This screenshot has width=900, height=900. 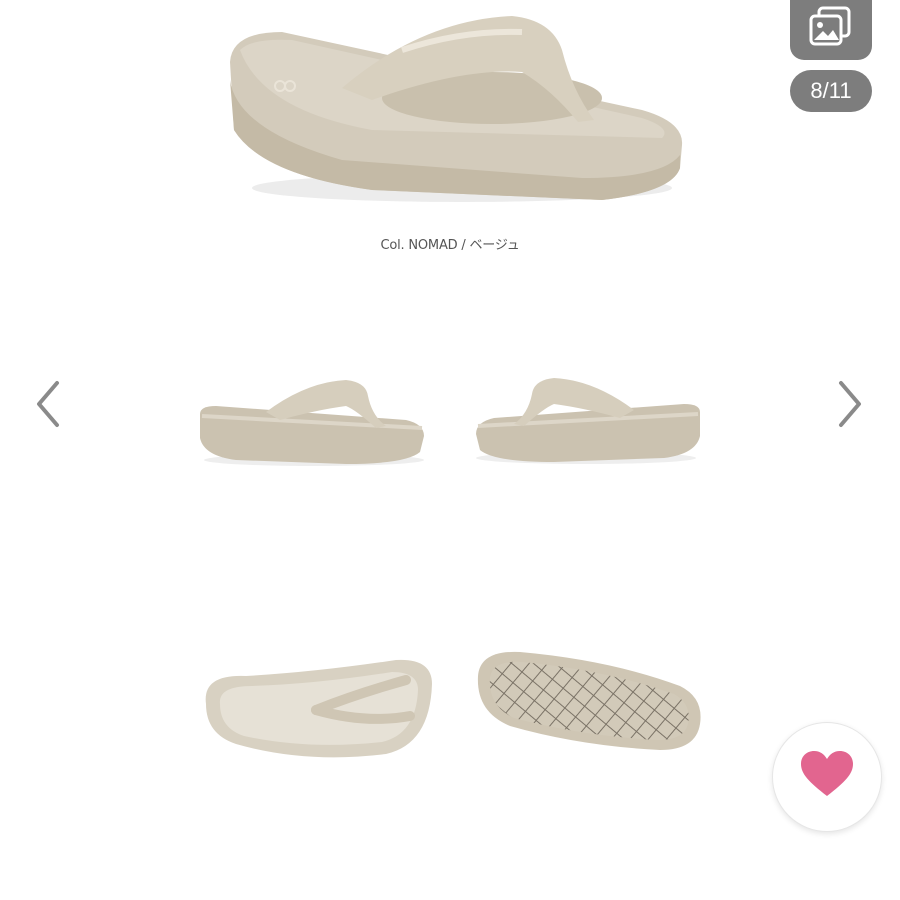 I want to click on chevron-right-icon, so click(x=850, y=406).